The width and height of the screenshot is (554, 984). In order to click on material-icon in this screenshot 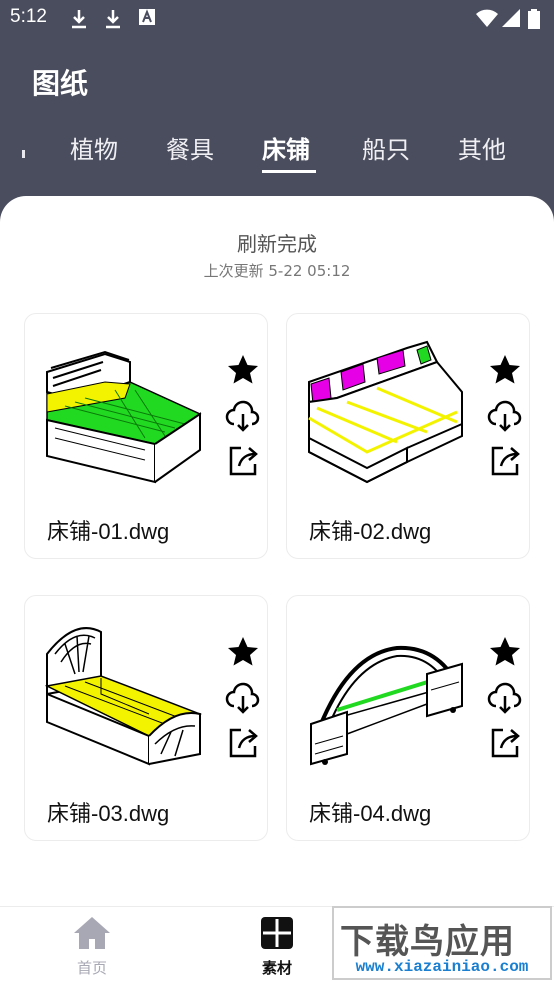, I will do `click(277, 933)`.